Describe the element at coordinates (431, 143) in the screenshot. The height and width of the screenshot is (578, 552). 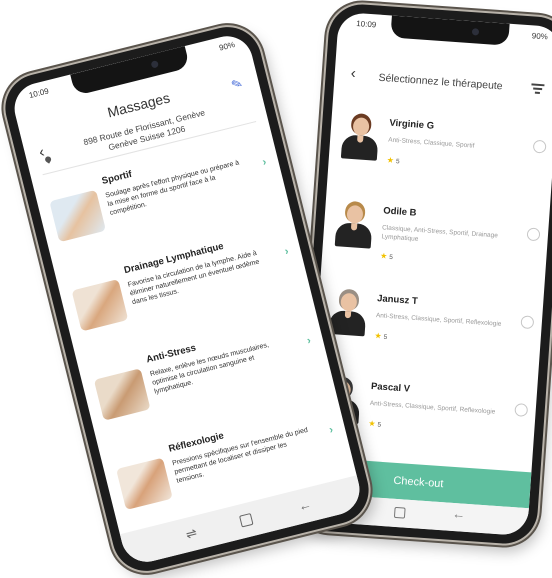
I see `therapist-specialties: Anti-Stress, Classique, Sportif` at that location.